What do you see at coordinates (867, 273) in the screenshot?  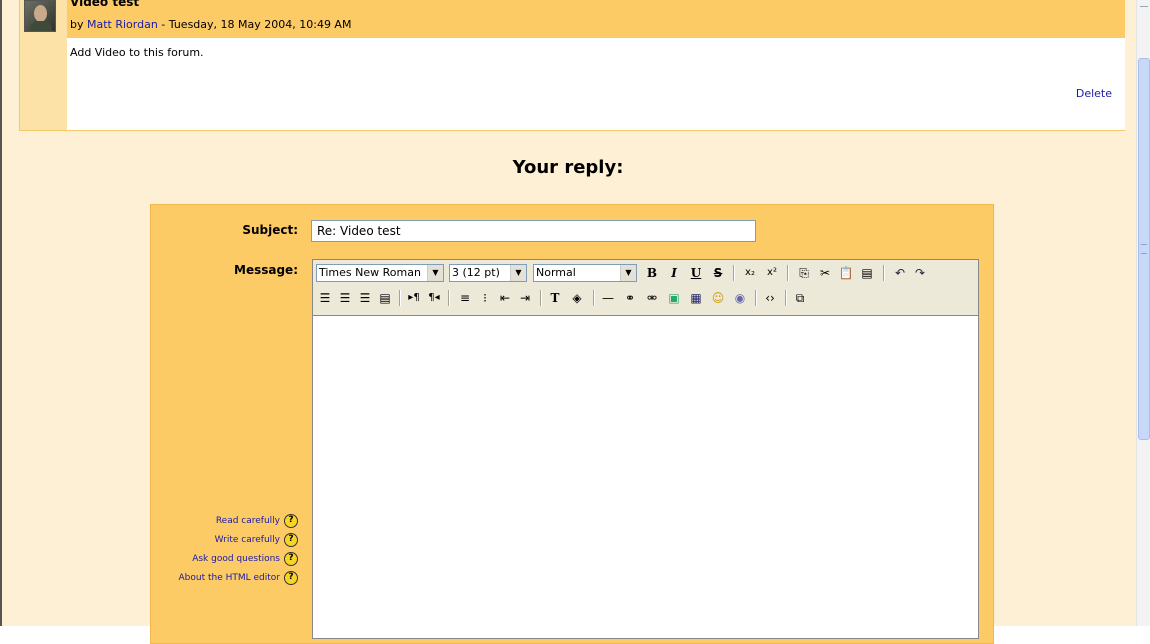 I see `paste-word-icon: ▤` at bounding box center [867, 273].